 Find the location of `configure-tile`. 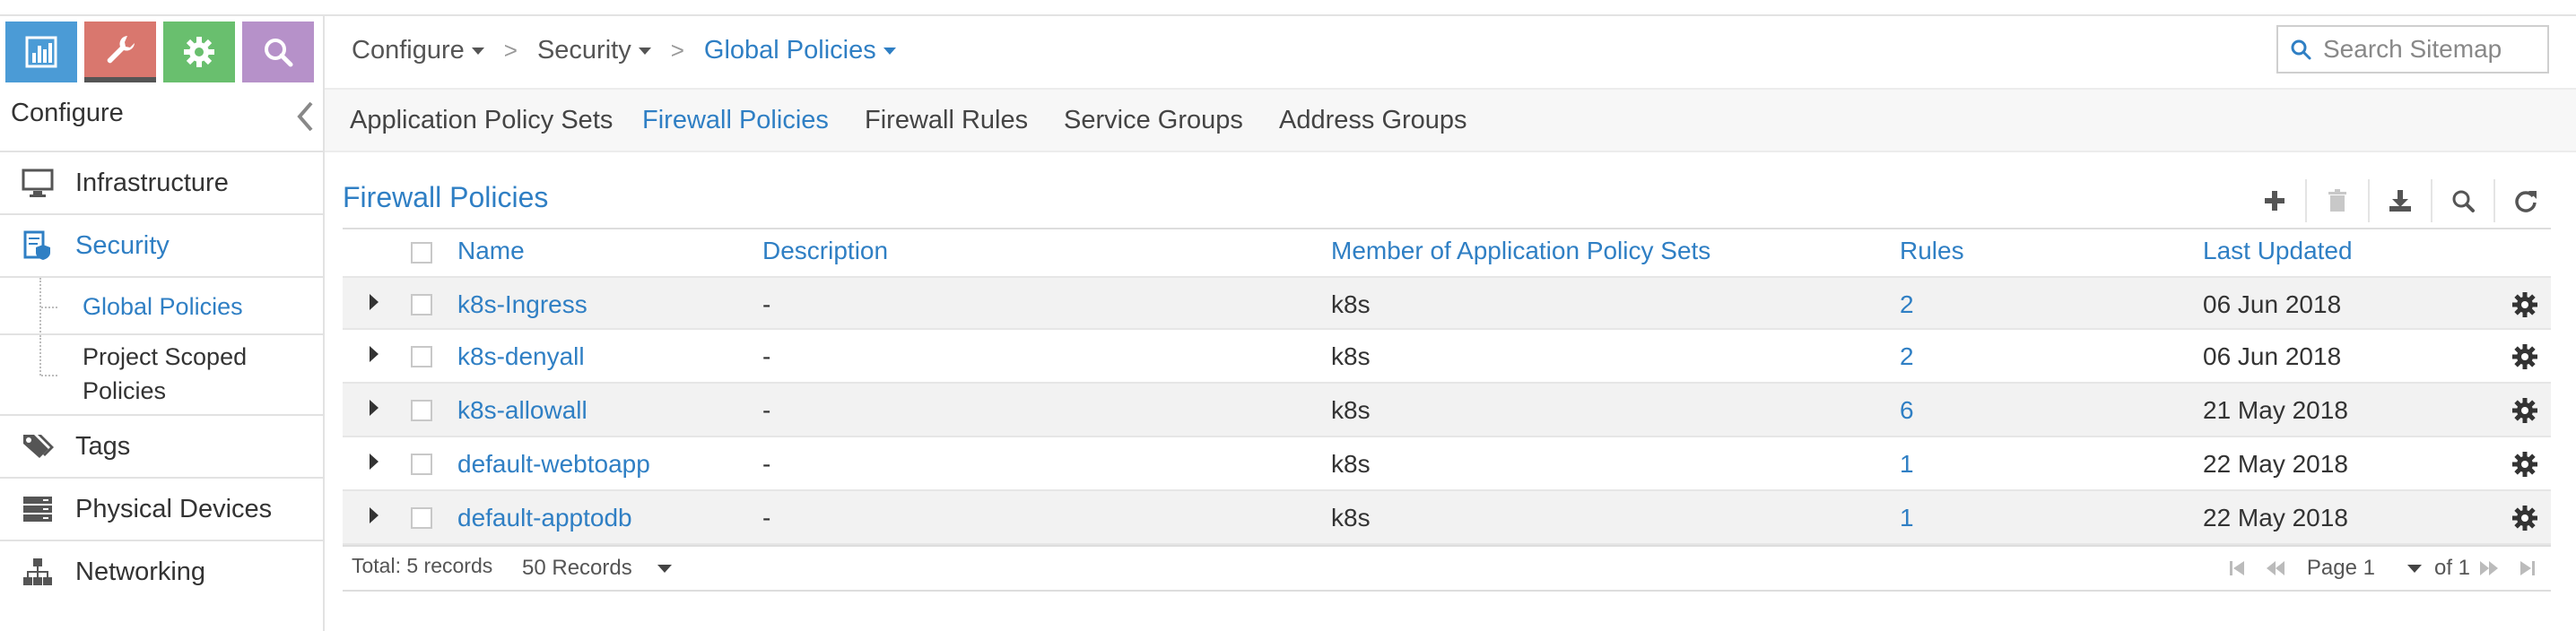

configure-tile is located at coordinates (120, 52).